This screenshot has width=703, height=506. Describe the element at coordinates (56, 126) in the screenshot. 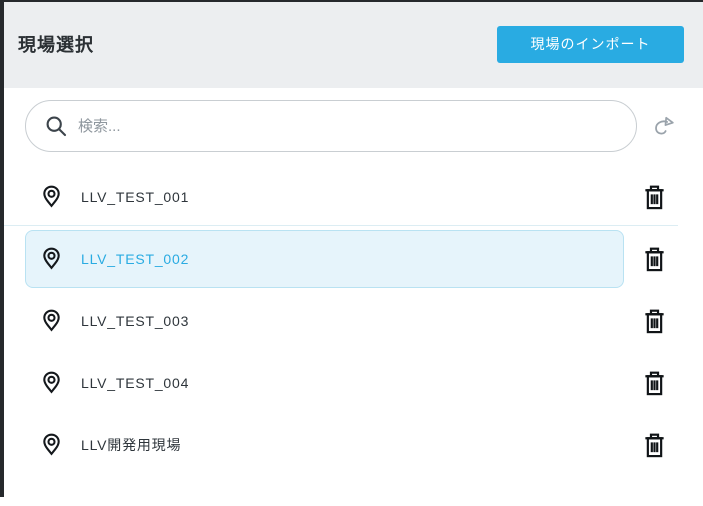

I see `search-icon` at that location.